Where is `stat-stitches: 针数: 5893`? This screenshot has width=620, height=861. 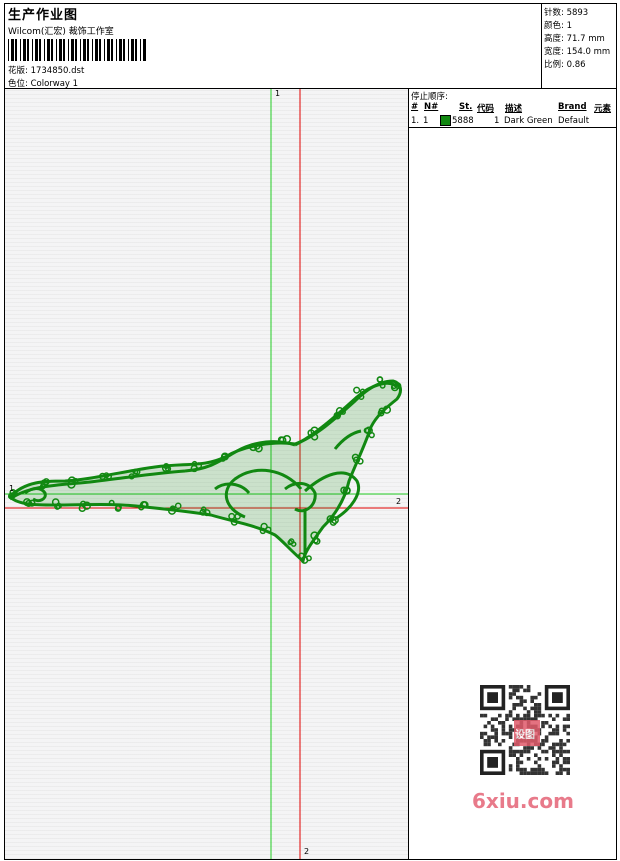
stat-stitches: 针数: 5893 is located at coordinates (566, 13).